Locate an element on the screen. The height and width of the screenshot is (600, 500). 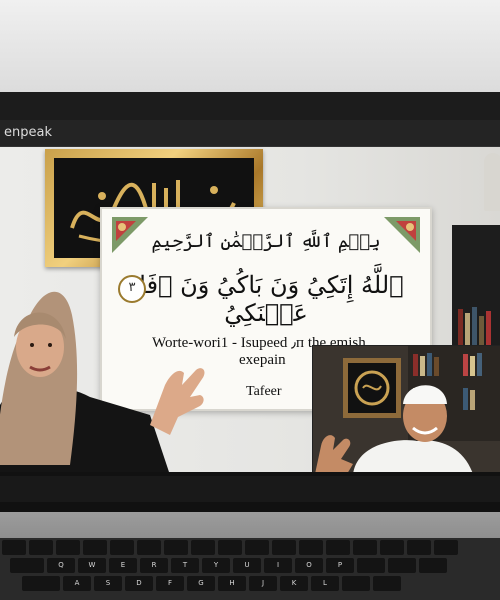
board-caption: Tafeer is located at coordinates (264, 391).